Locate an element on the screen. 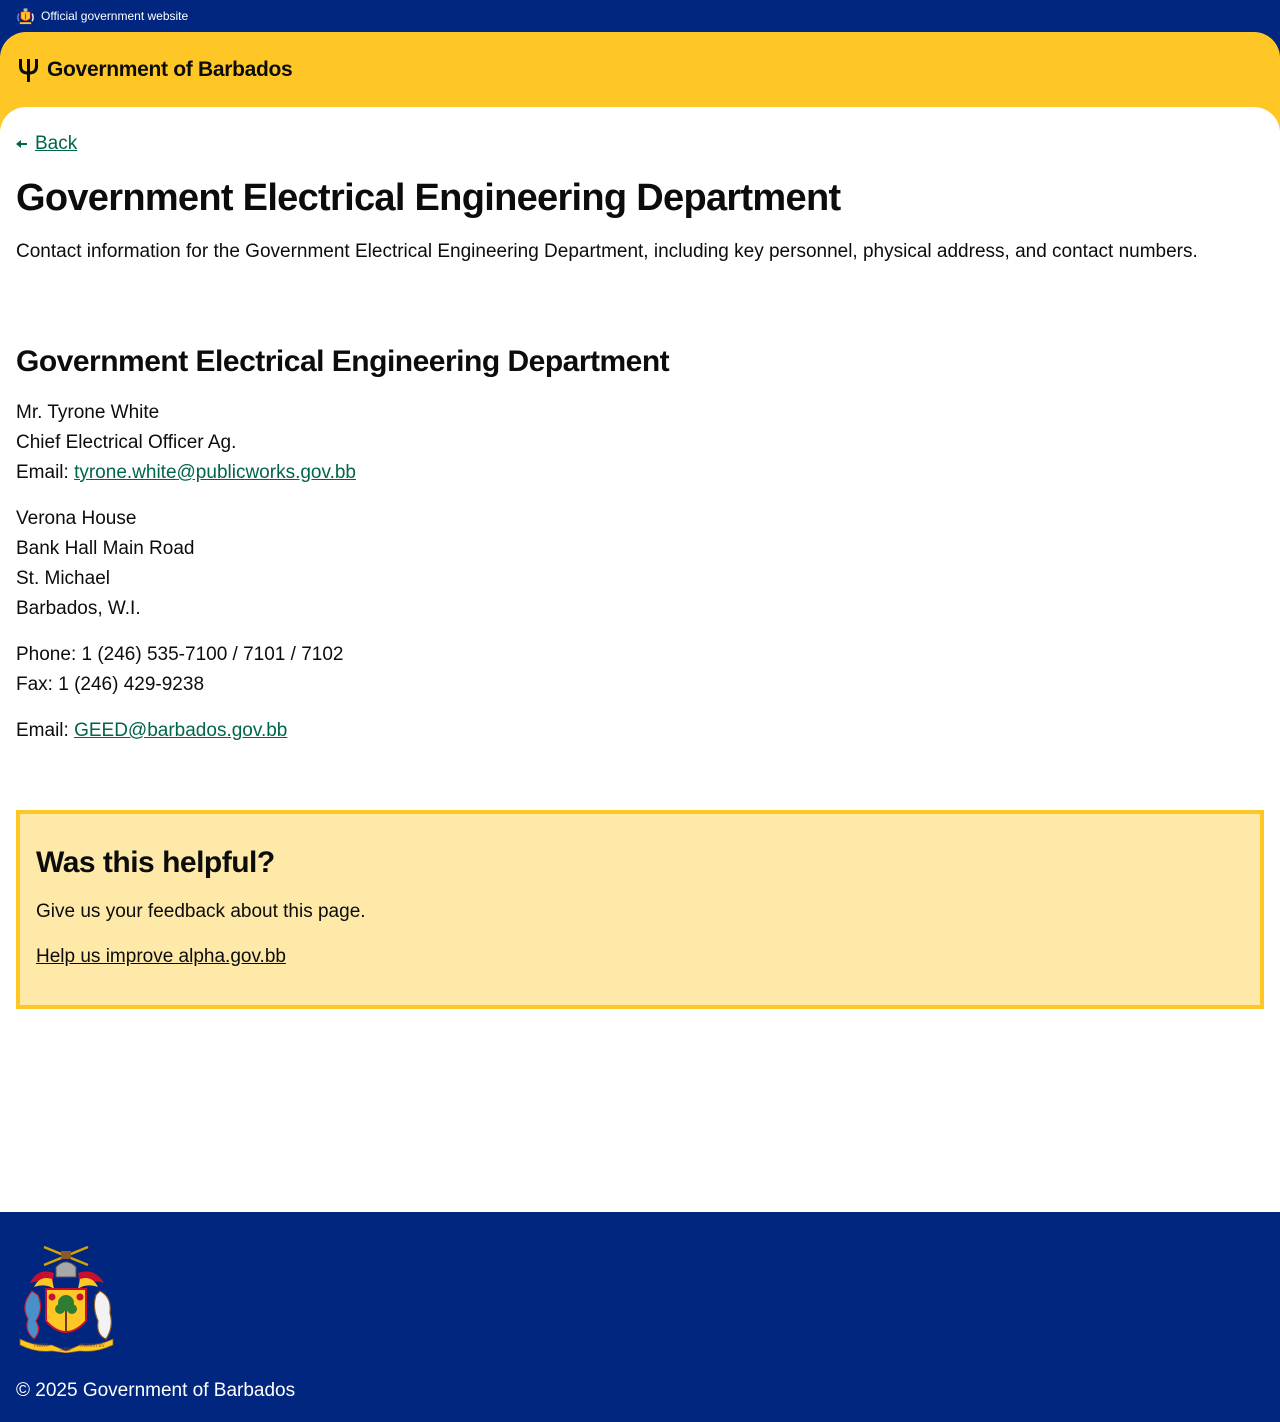  person-email-line: Email: tyrone.white@publicworks.gov.bb is located at coordinates (186, 473).